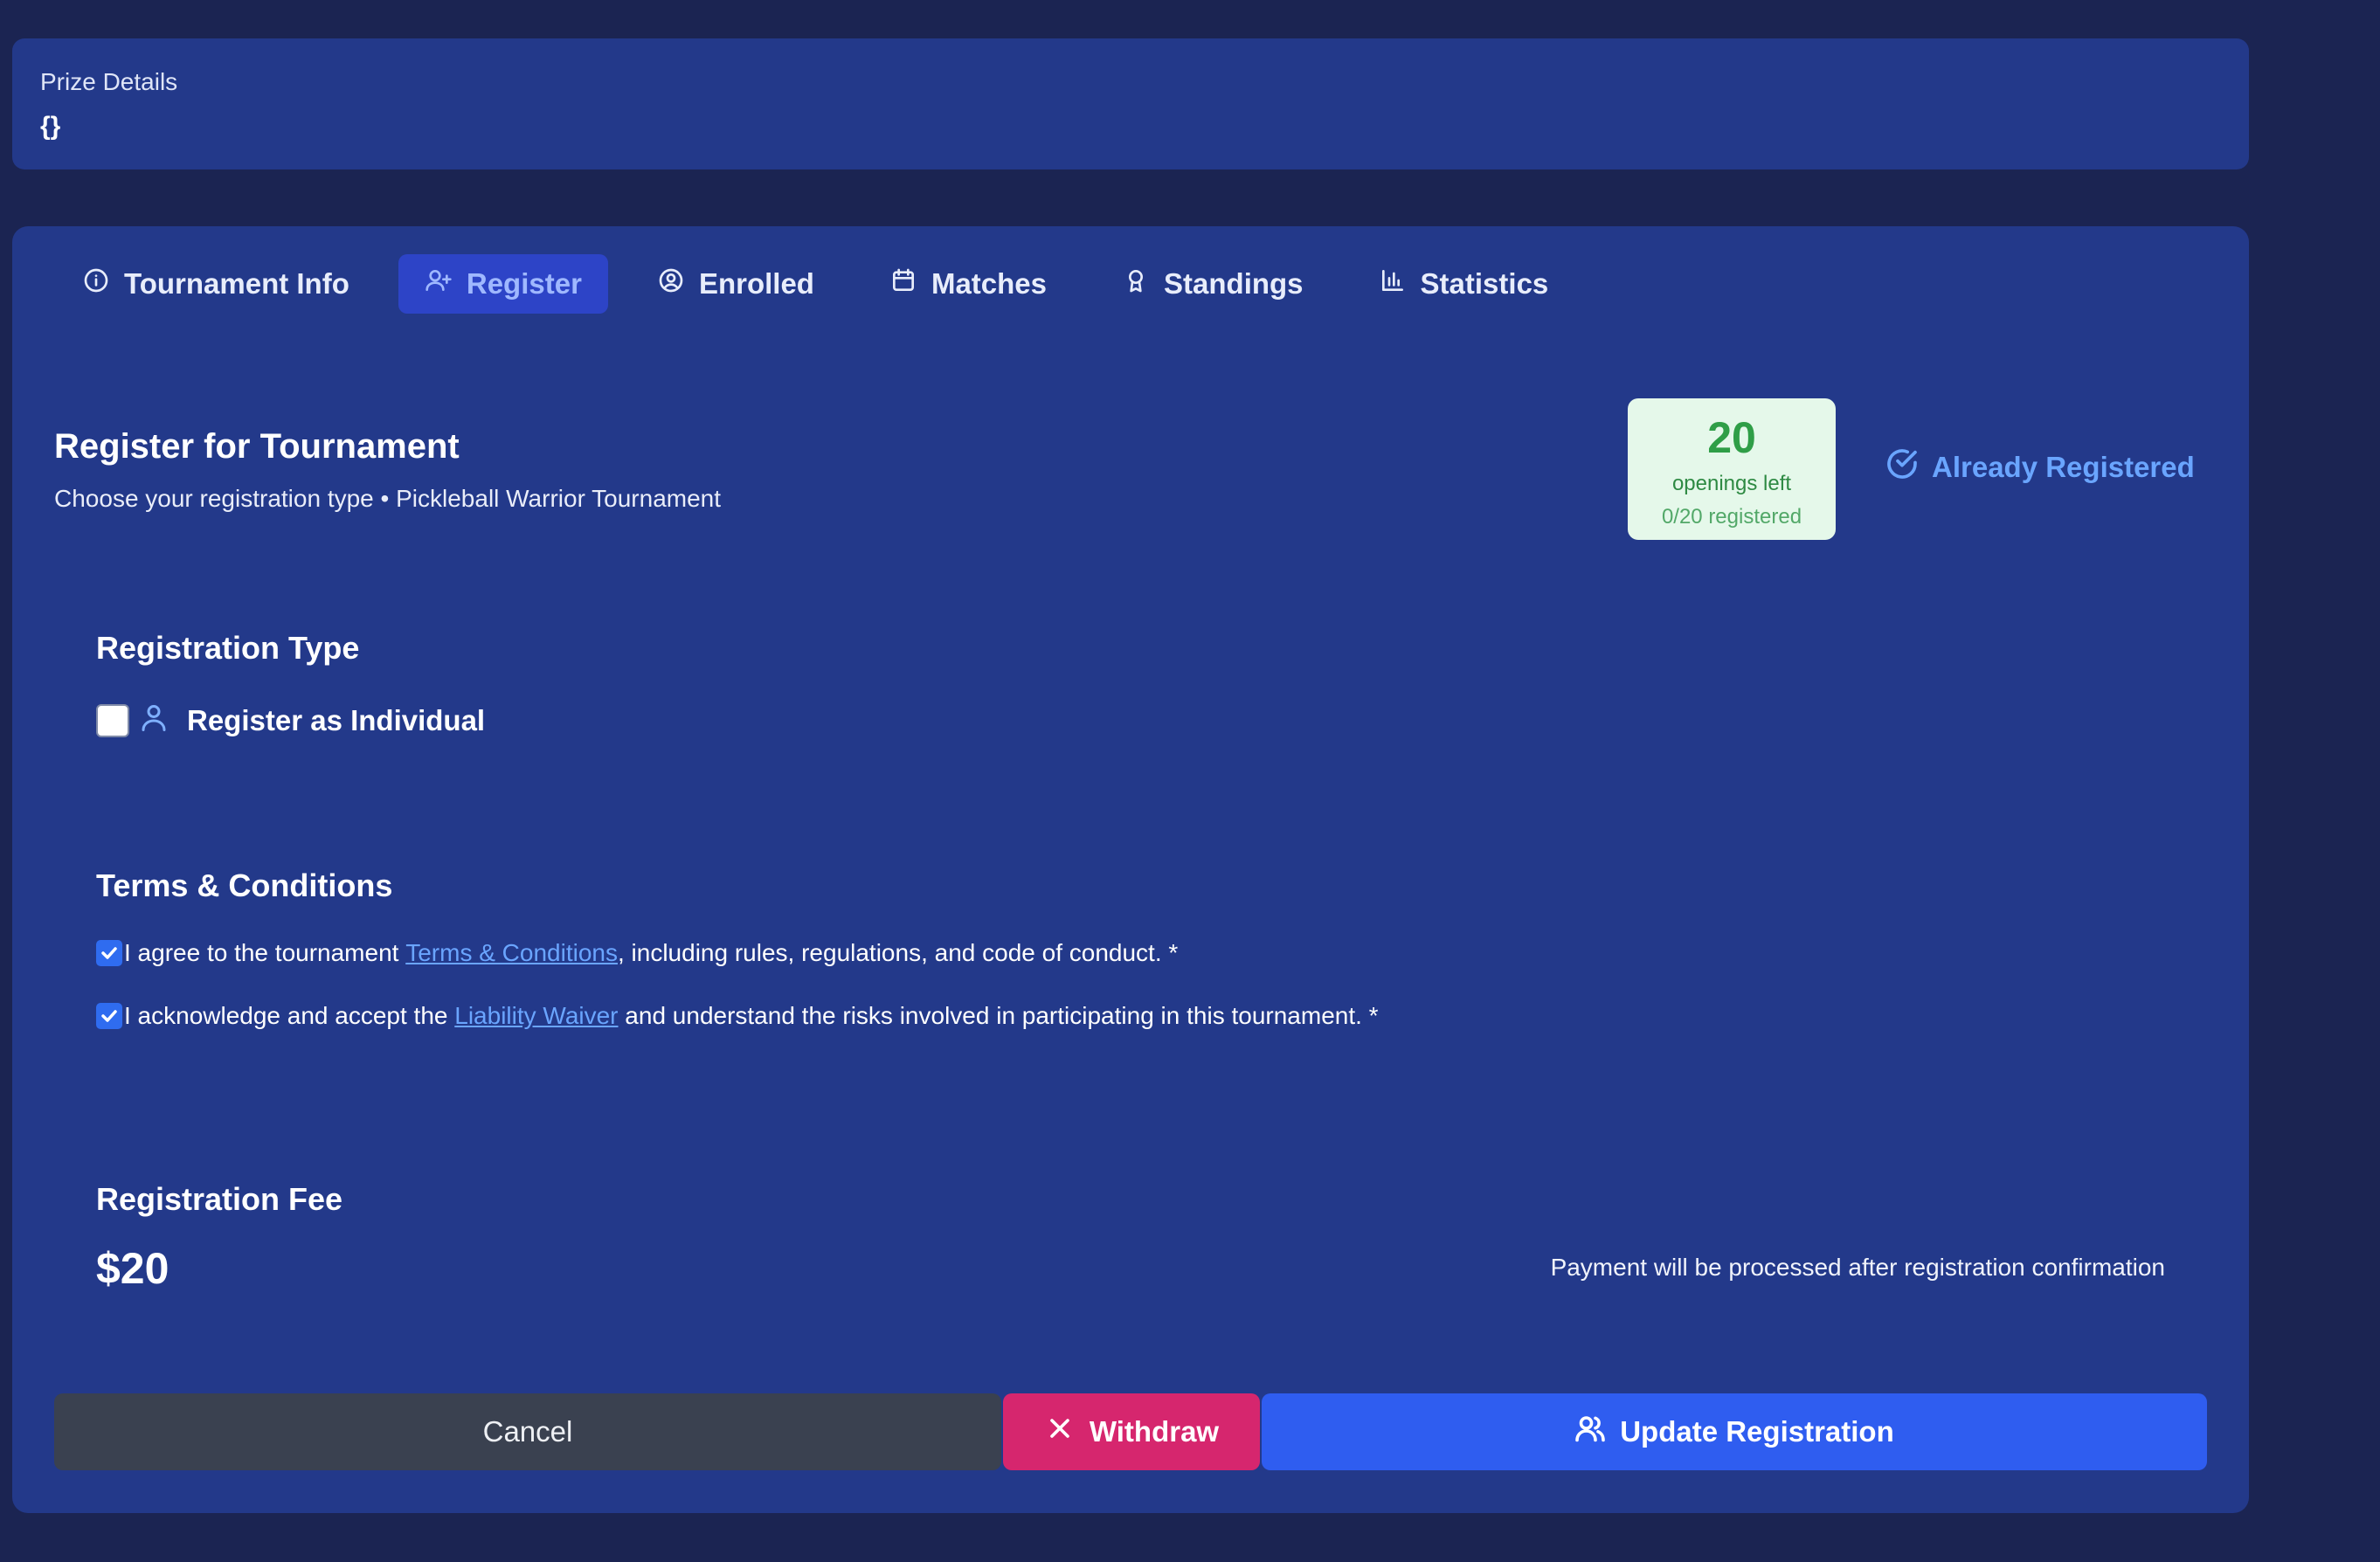  Describe the element at coordinates (1154, 1431) in the screenshot. I see `withdraw-button-label: Withdraw` at that location.